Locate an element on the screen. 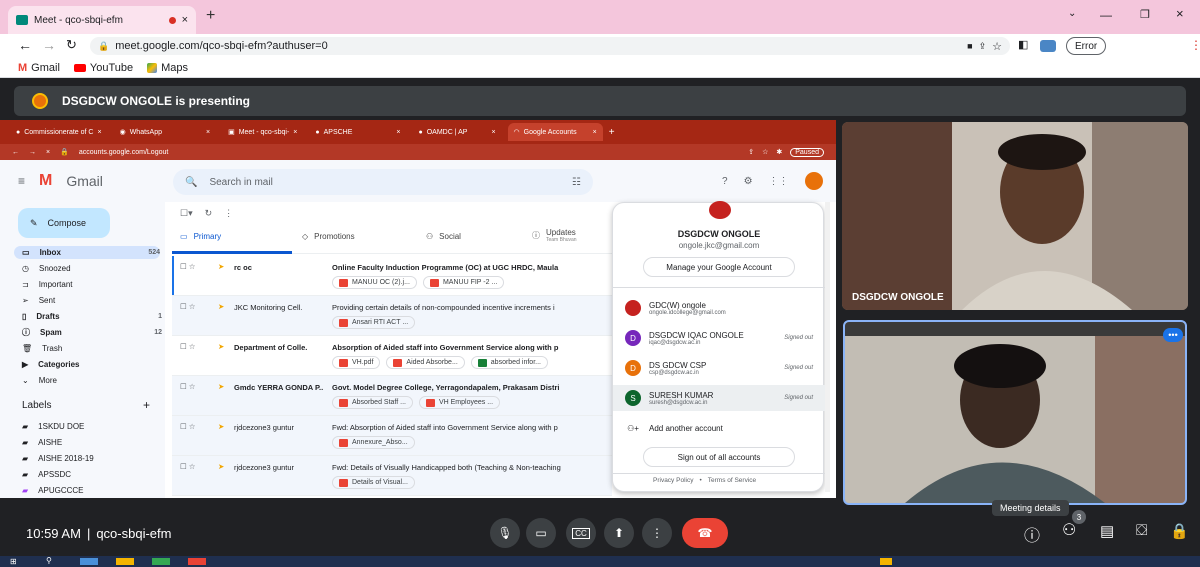 The height and width of the screenshot is (567, 1200). menu-kebab-icon: ⋮ is located at coordinates (1195, 45).